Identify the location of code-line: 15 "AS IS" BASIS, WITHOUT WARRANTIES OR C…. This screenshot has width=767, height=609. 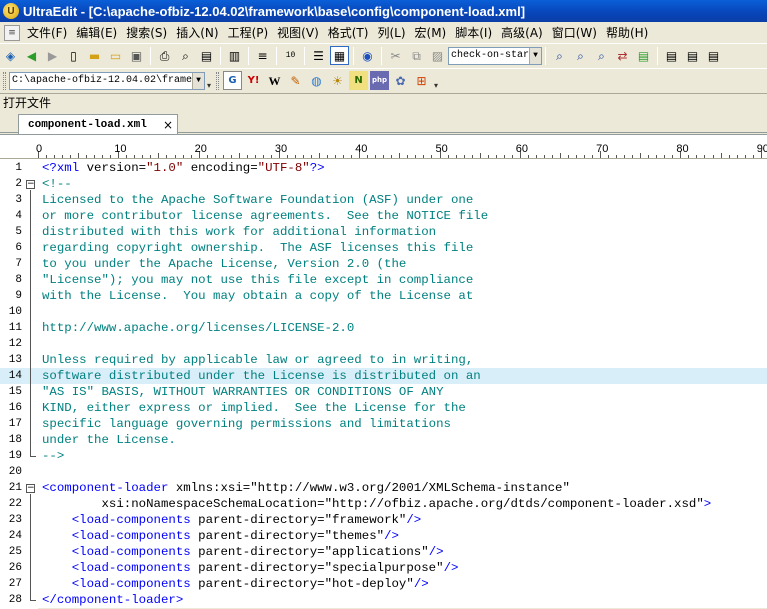
(383, 392).